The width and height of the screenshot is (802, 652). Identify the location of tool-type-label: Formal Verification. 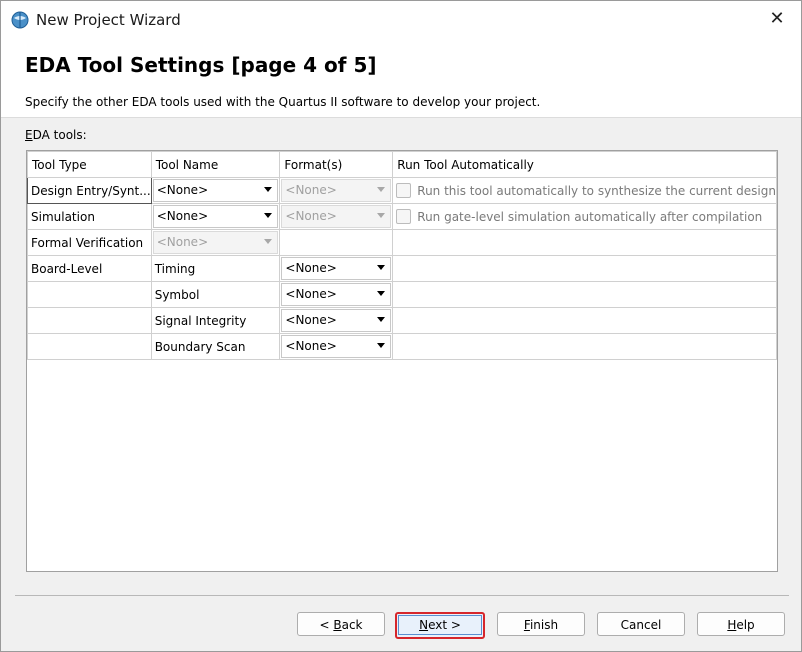
(87, 242).